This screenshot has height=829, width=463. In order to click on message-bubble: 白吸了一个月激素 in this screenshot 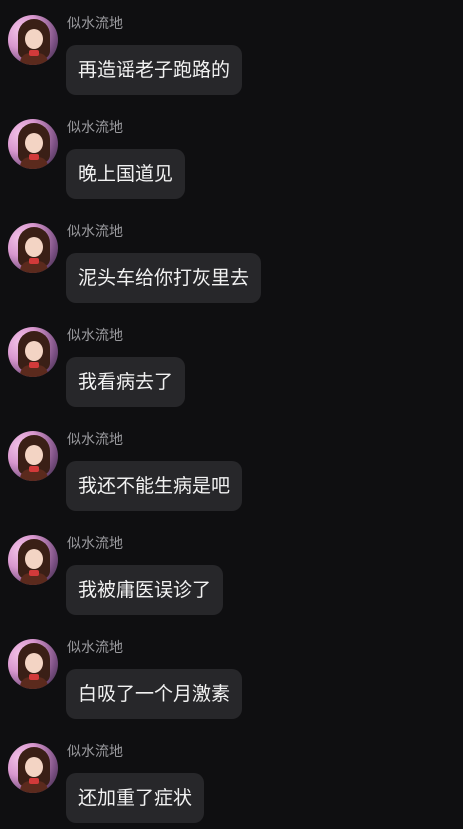, I will do `click(154, 694)`.